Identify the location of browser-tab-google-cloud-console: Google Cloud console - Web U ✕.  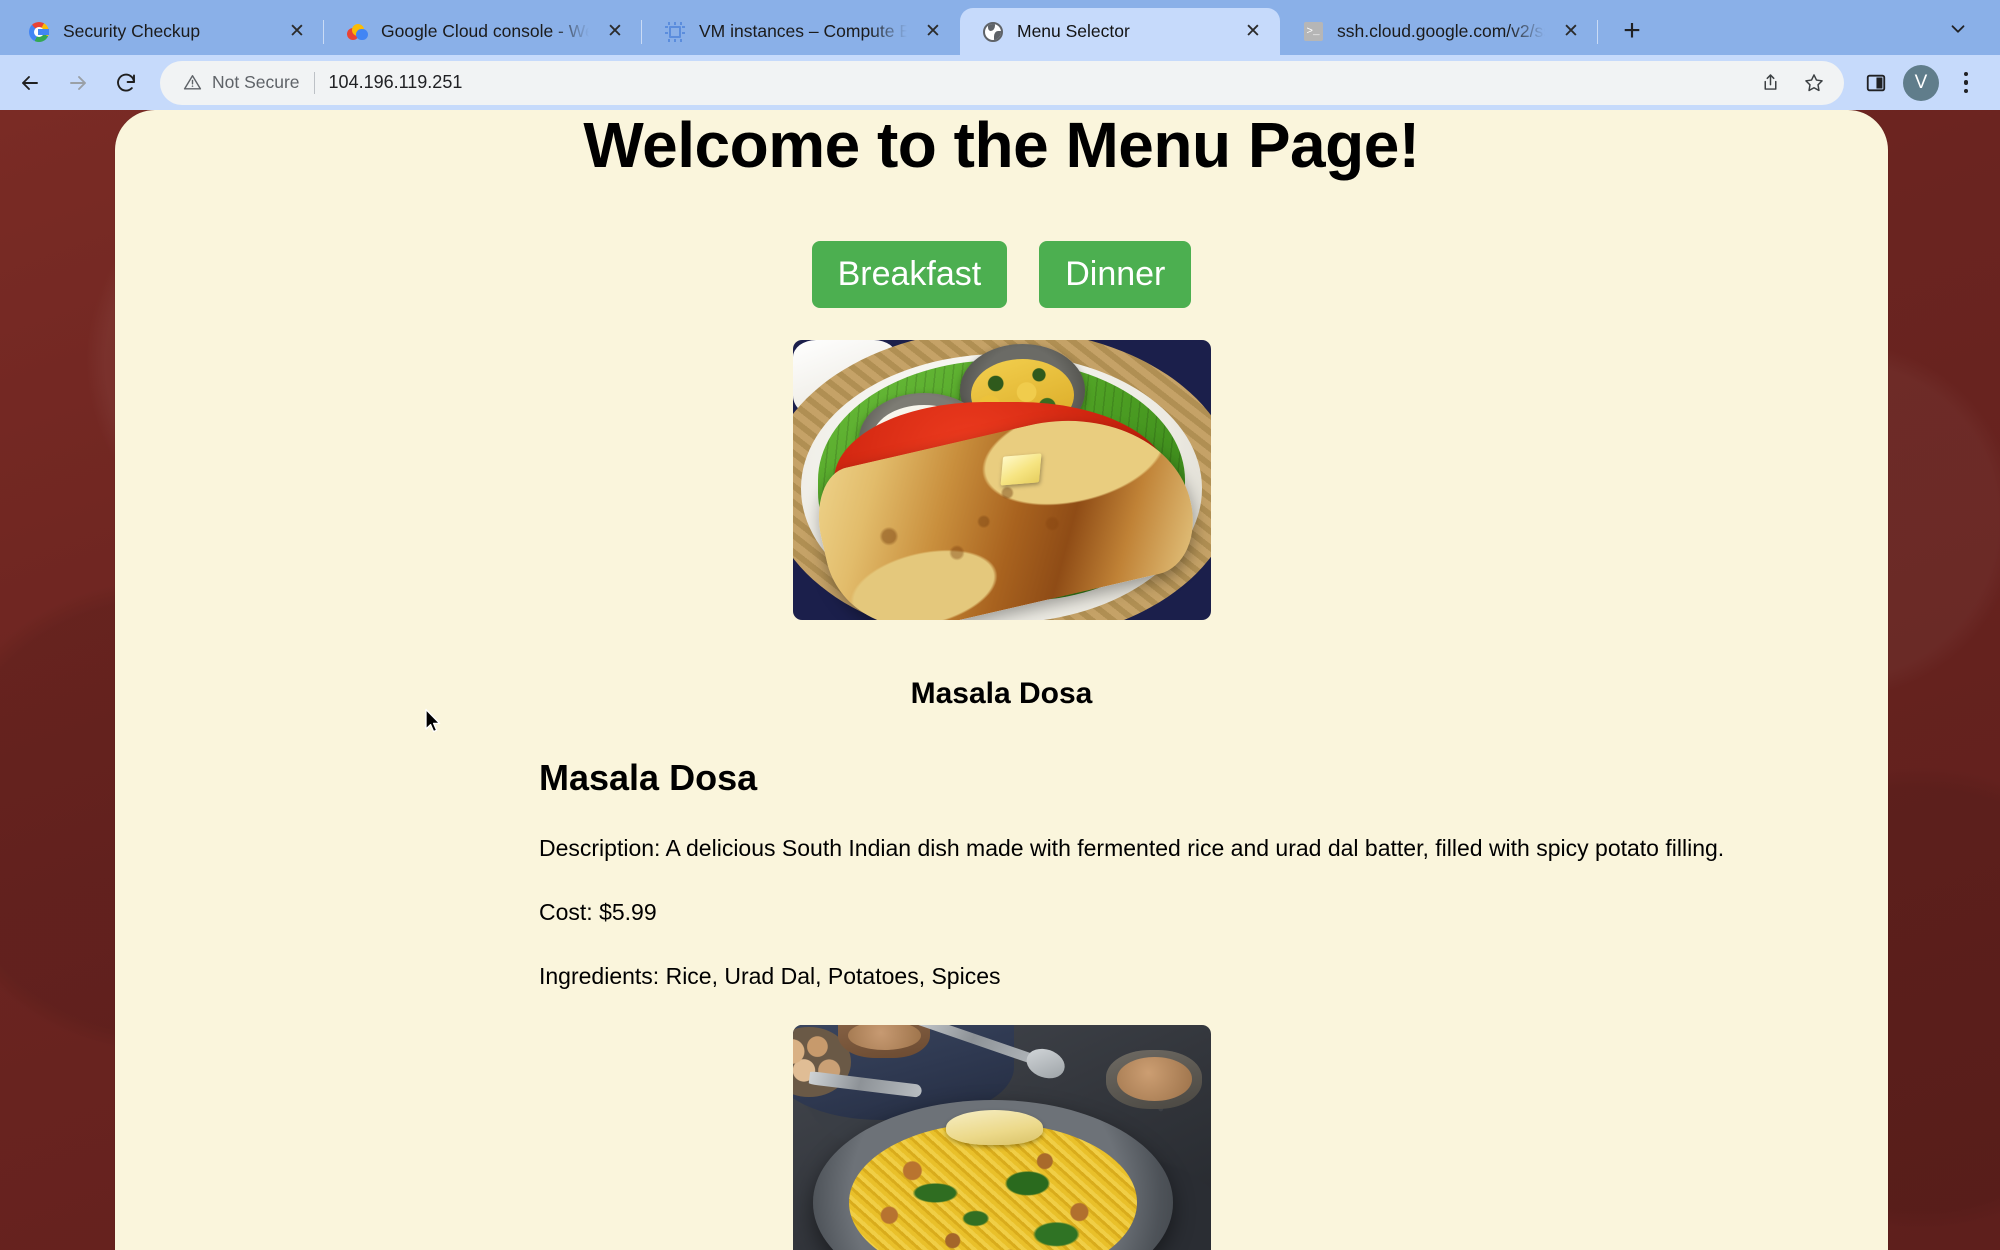
(483, 31).